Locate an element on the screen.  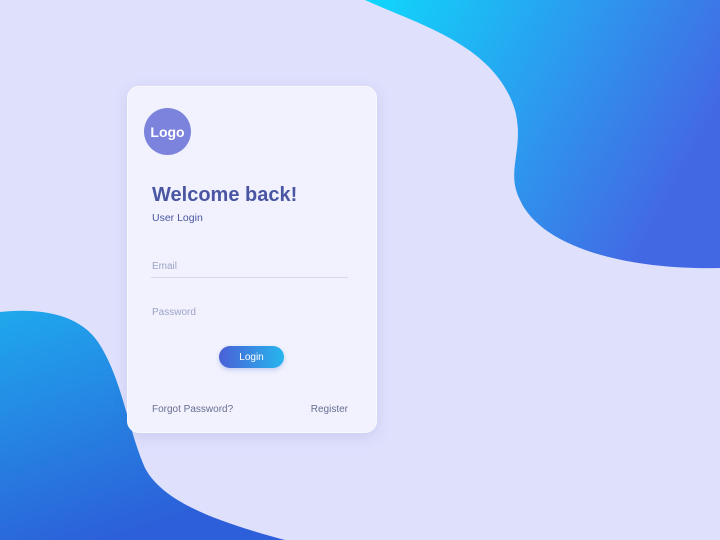
password-field is located at coordinates (249, 312).